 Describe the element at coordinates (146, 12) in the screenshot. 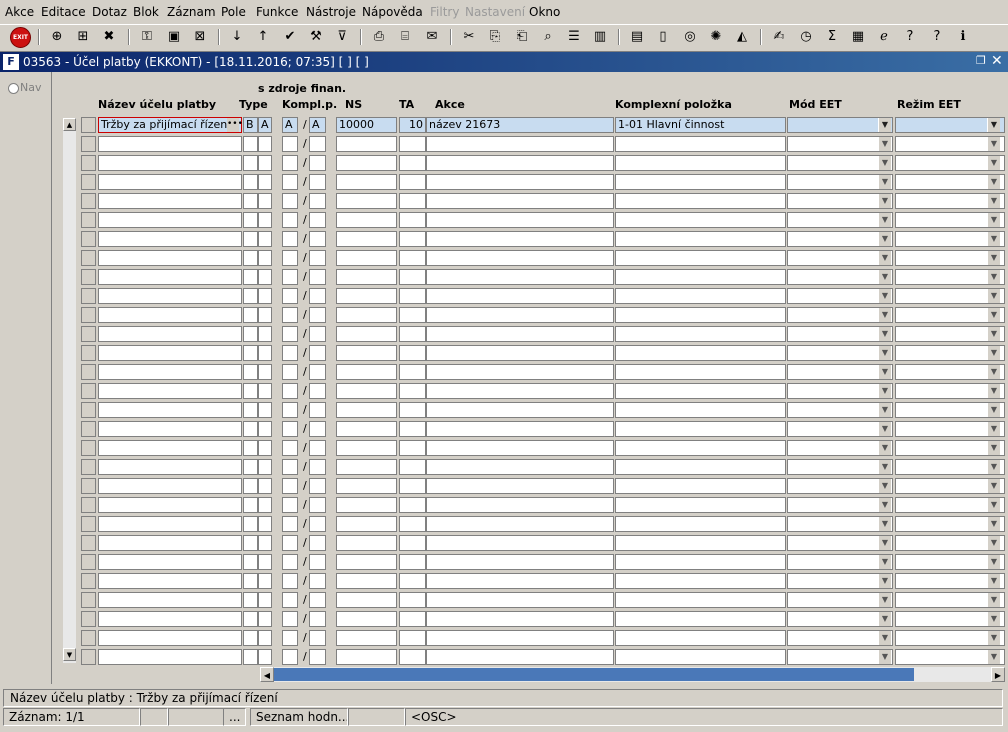

I see `menu-3: Blok` at that location.